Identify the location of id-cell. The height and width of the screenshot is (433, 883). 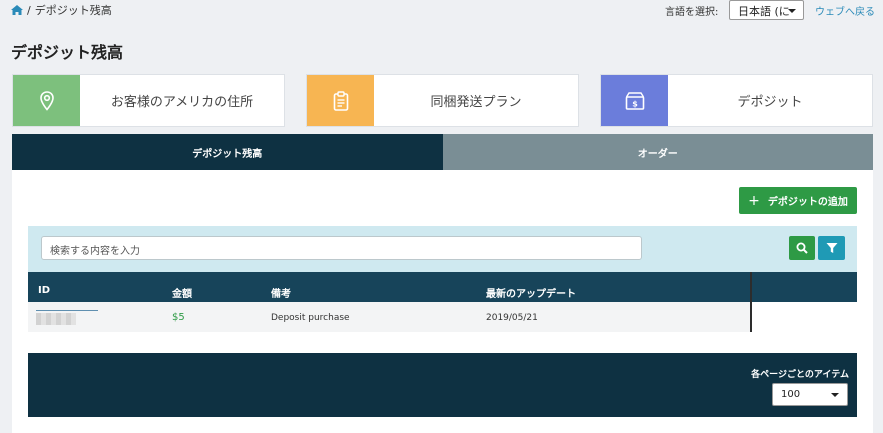
(67, 318).